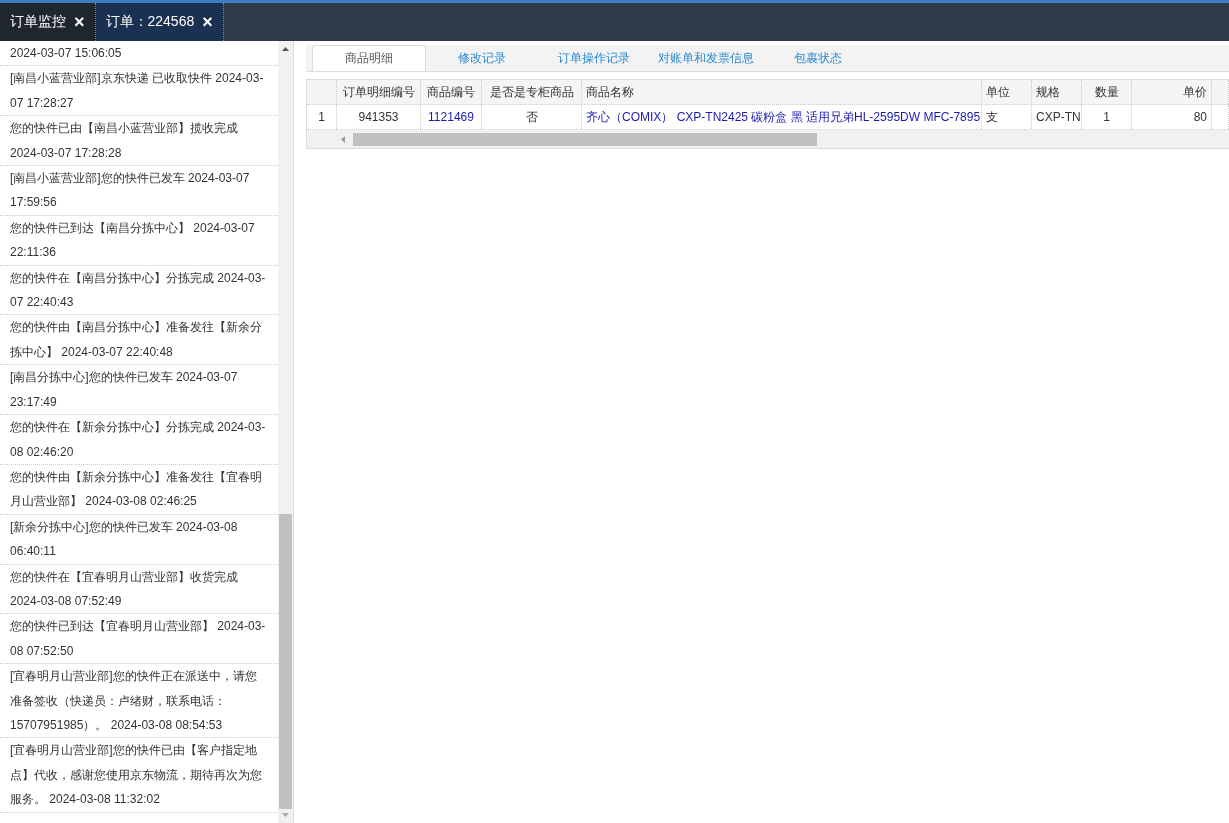 This screenshot has width=1229, height=823. What do you see at coordinates (379, 117) in the screenshot?
I see `table-cell: 941353` at bounding box center [379, 117].